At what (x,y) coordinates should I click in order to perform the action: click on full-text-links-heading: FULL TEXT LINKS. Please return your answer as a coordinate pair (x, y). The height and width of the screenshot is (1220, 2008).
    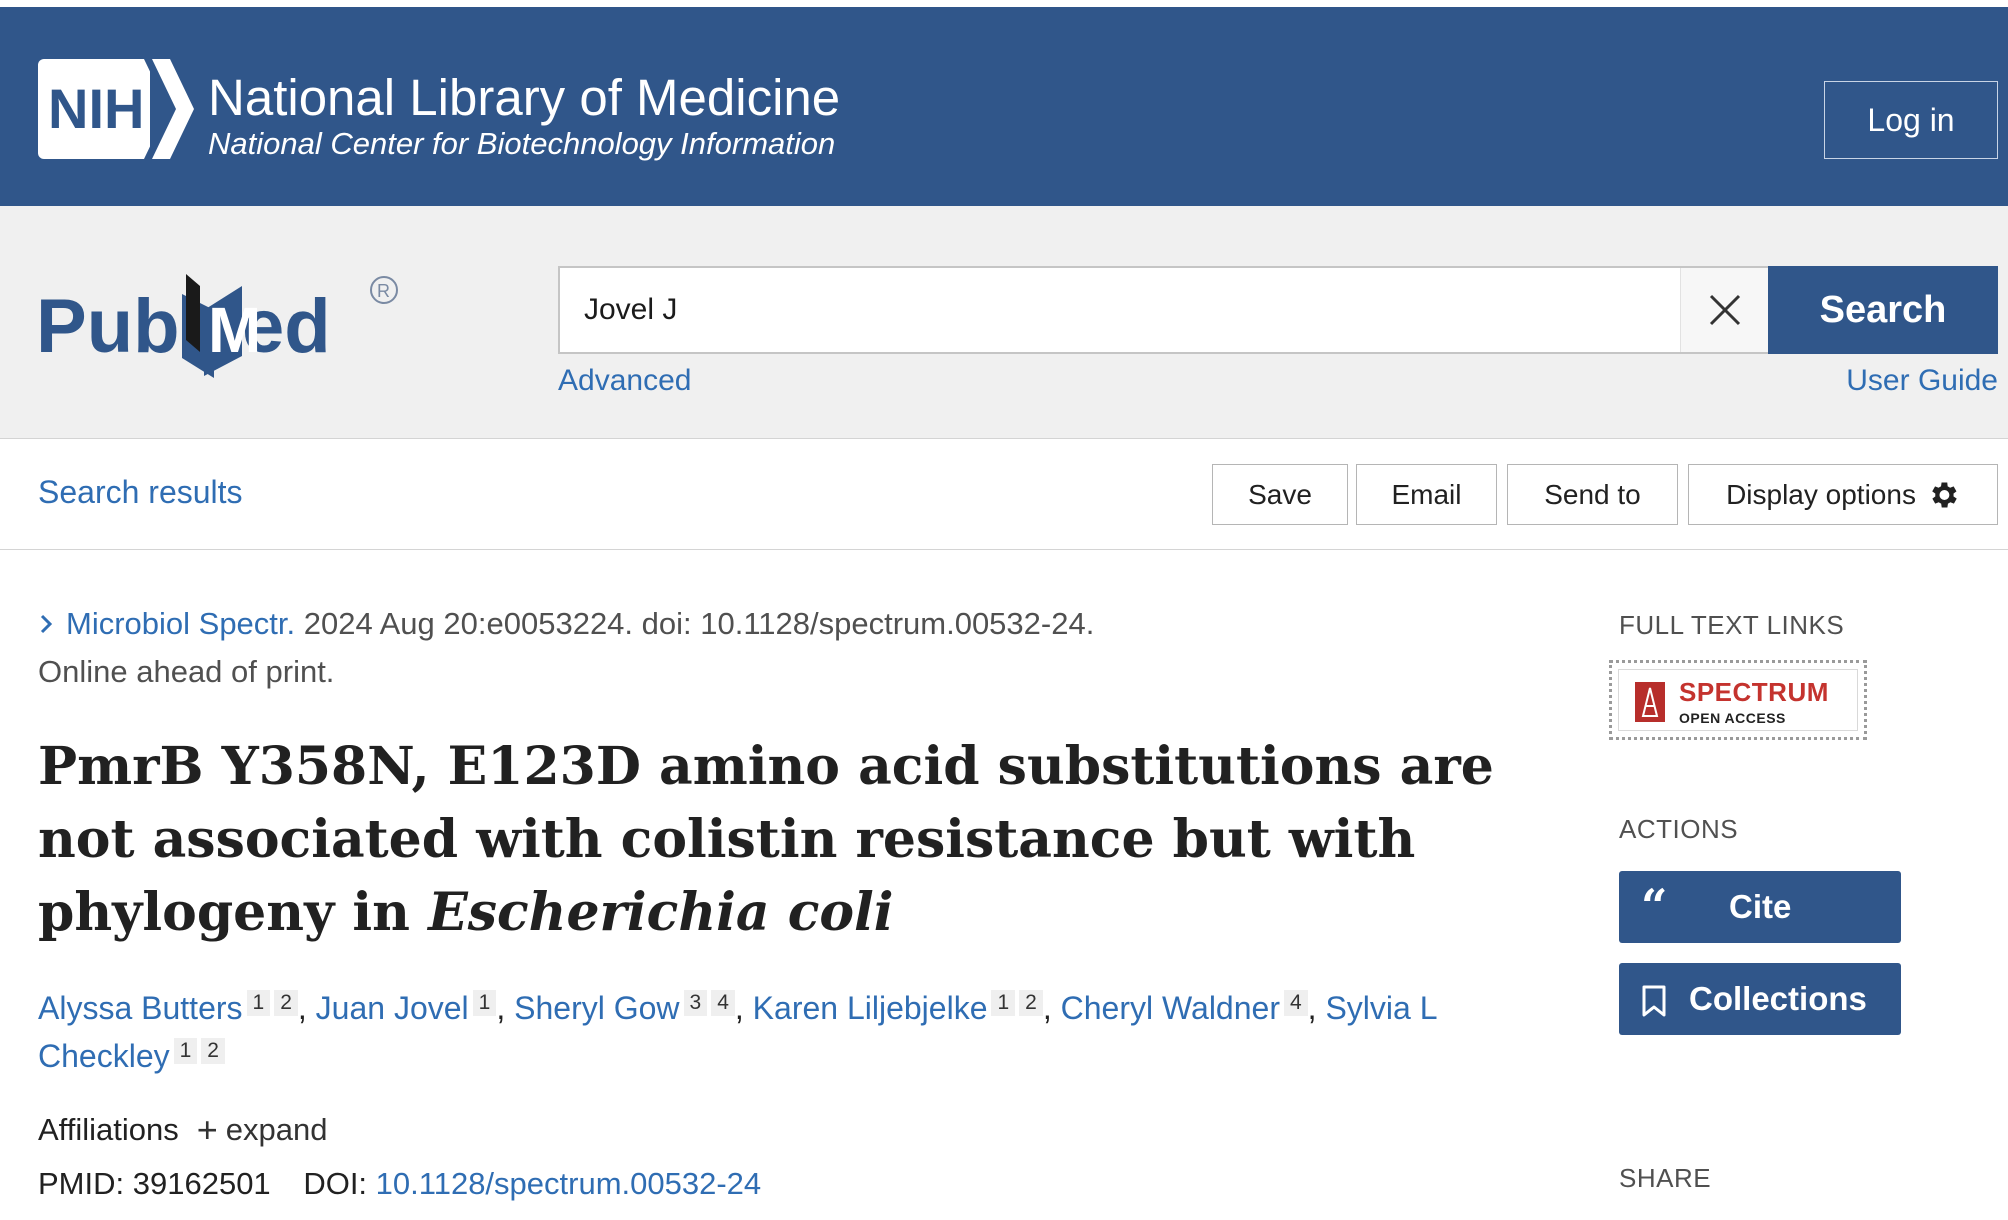
    Looking at the image, I should click on (1732, 625).